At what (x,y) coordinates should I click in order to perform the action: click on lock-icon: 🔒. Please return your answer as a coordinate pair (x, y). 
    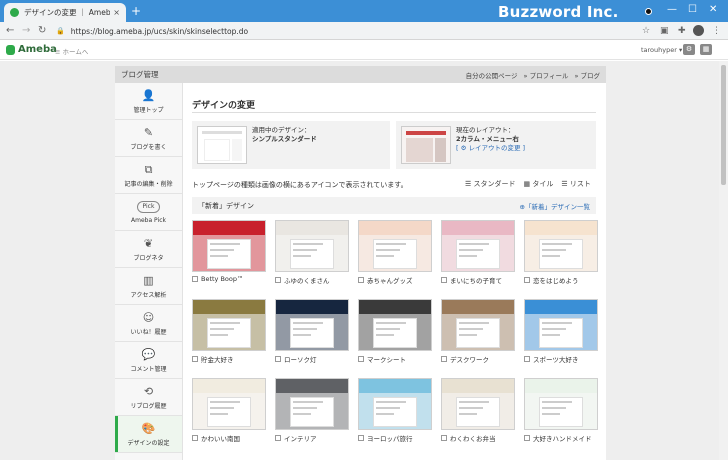
    Looking at the image, I should click on (60, 31).